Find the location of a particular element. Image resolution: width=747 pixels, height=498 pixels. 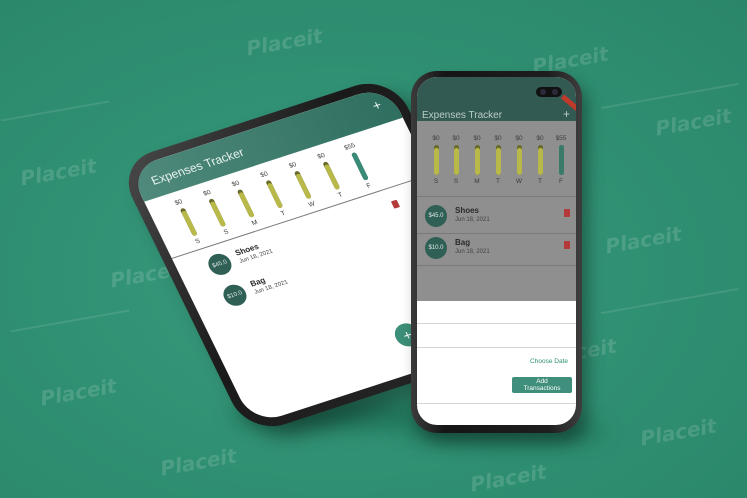

choose-date-button: Choose Date is located at coordinates (549, 361).